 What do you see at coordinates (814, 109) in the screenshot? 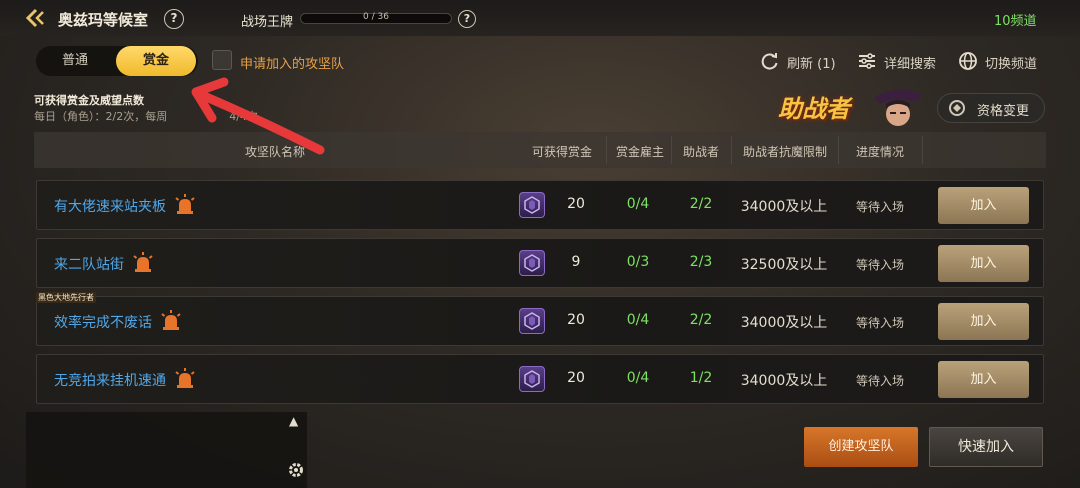
I see `helper-badge: 助战者` at bounding box center [814, 109].